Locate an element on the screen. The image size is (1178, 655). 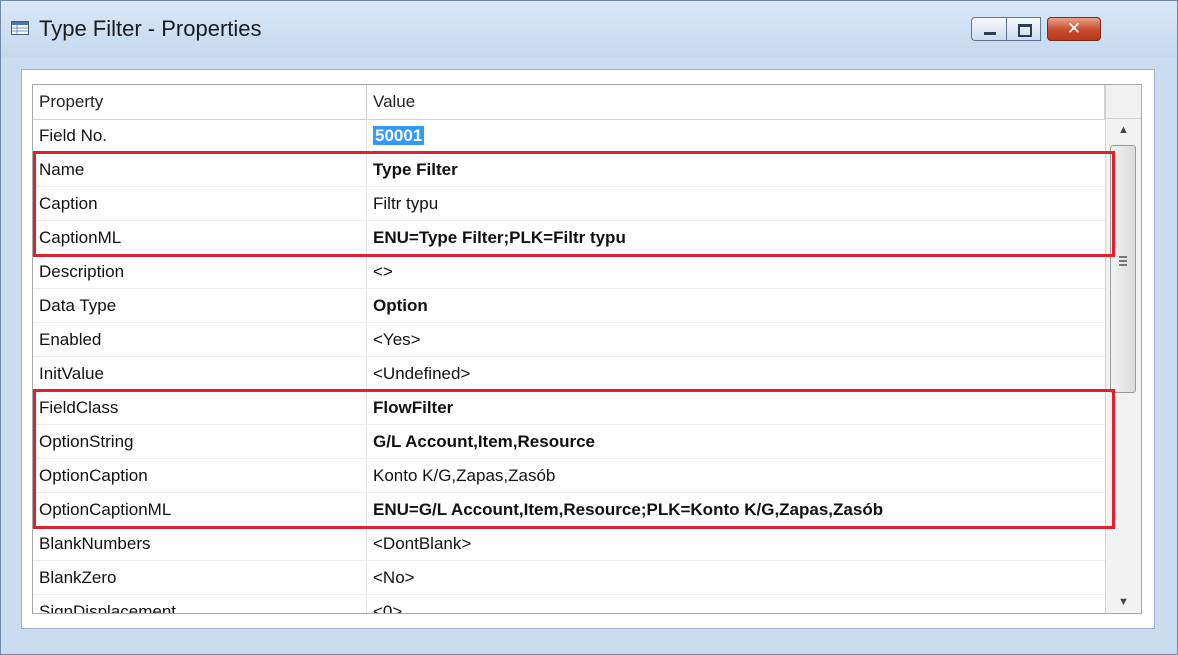
table-row: OptionString G/L Account,Item,Resource is located at coordinates (569, 442).